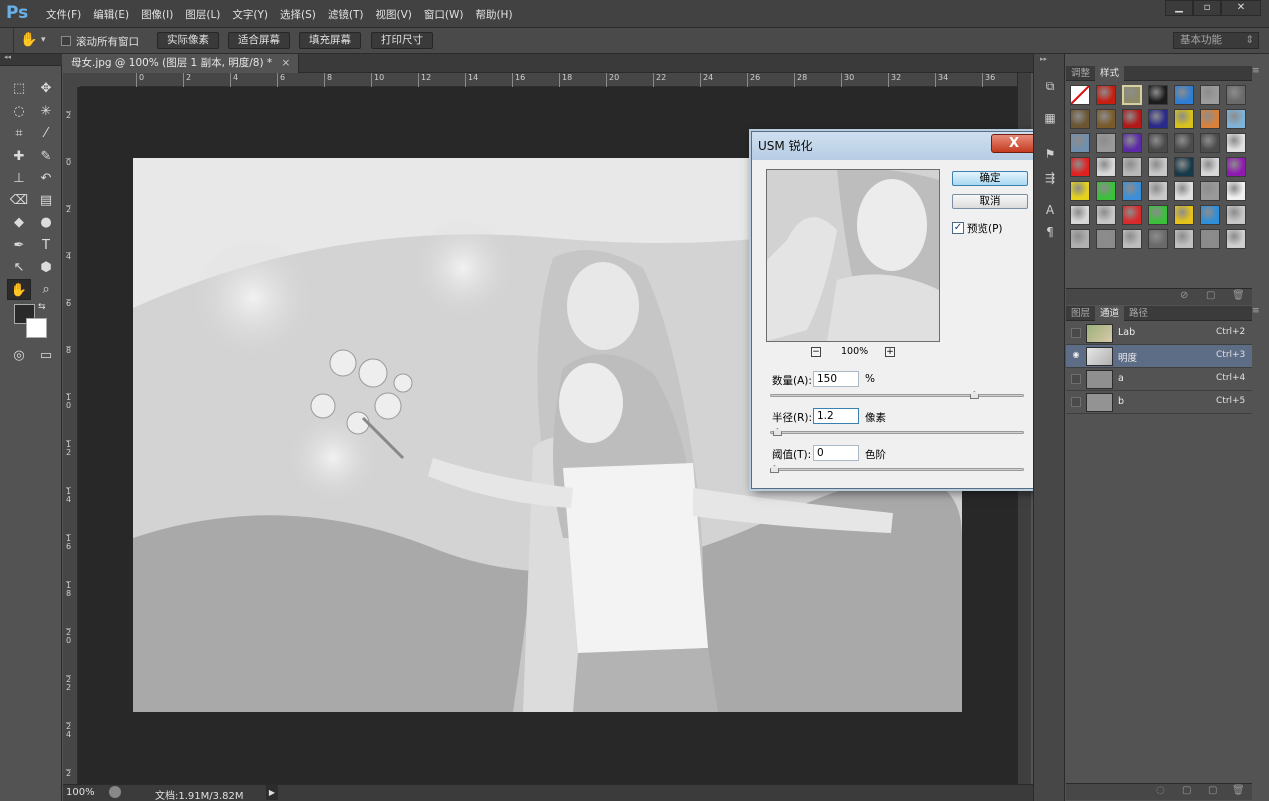 The image size is (1269, 801). I want to click on tab-channels: 通道, so click(1110, 313).